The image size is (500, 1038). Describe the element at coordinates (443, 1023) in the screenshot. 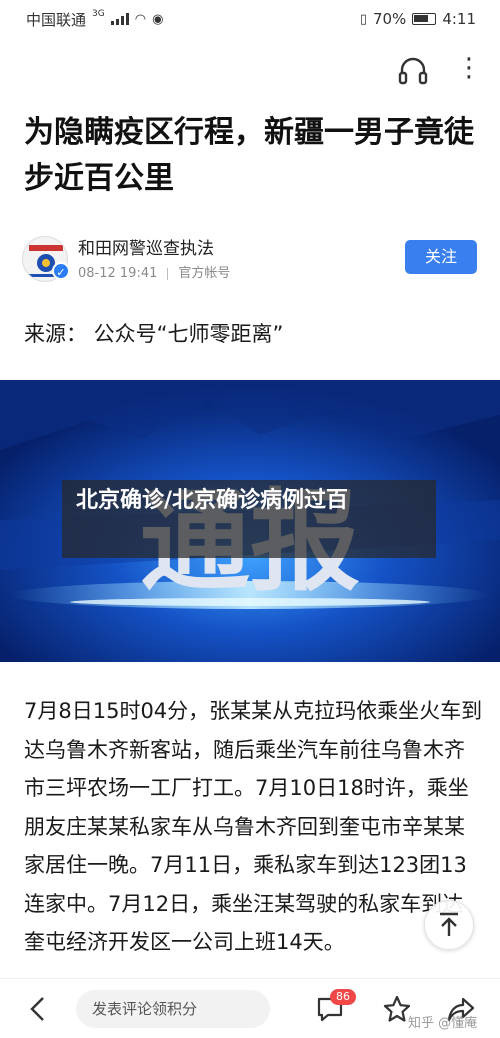

I see `watermark: 知乎 @懂庵` at that location.